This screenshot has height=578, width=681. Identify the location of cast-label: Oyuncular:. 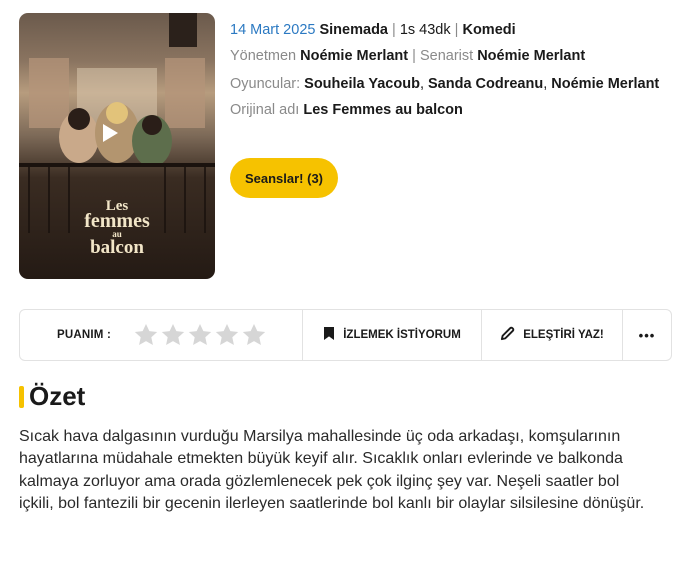
(265, 84).